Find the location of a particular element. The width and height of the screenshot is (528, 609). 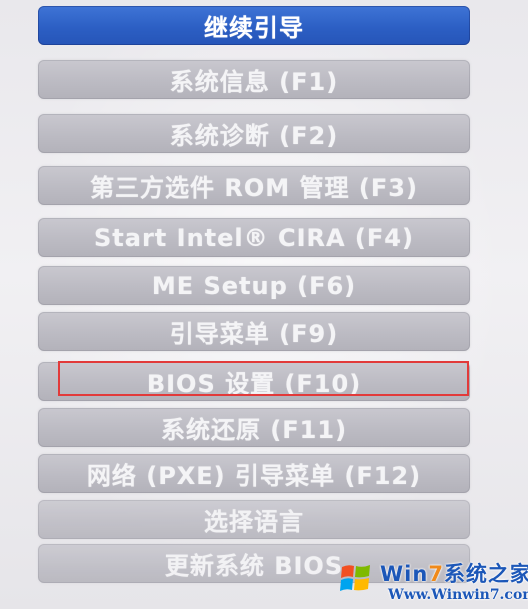

menu-item-option-rom-management: 第三方选件 ROM 管理 (F3) is located at coordinates (254, 185).